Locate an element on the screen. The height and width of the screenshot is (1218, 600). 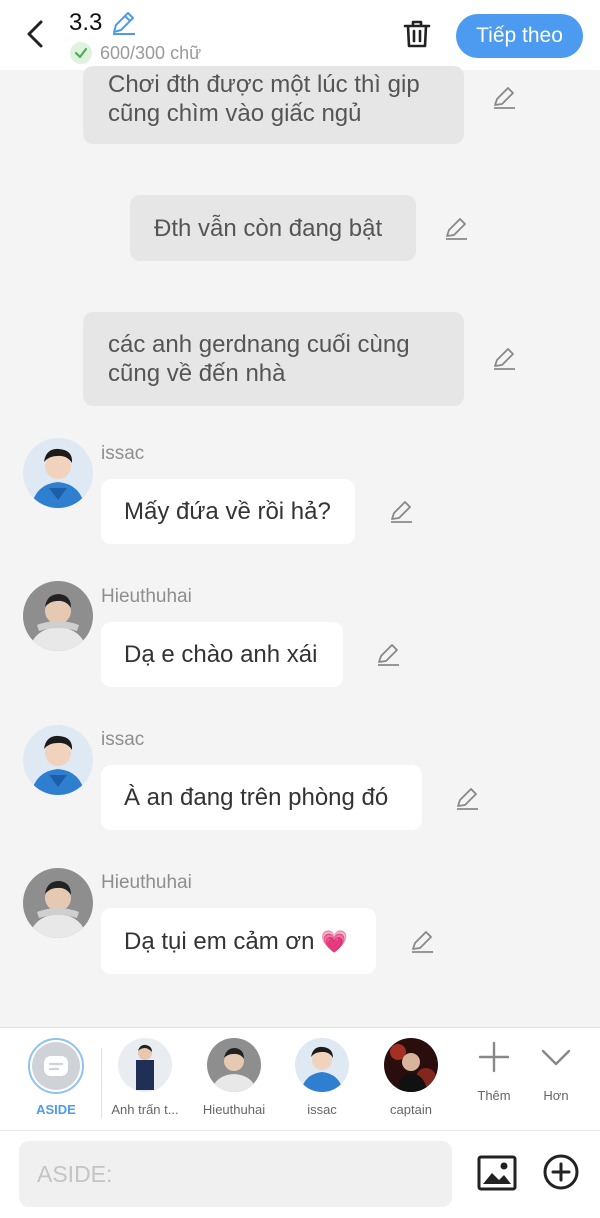
expand-button: Hơn is located at coordinates (556, 1071).